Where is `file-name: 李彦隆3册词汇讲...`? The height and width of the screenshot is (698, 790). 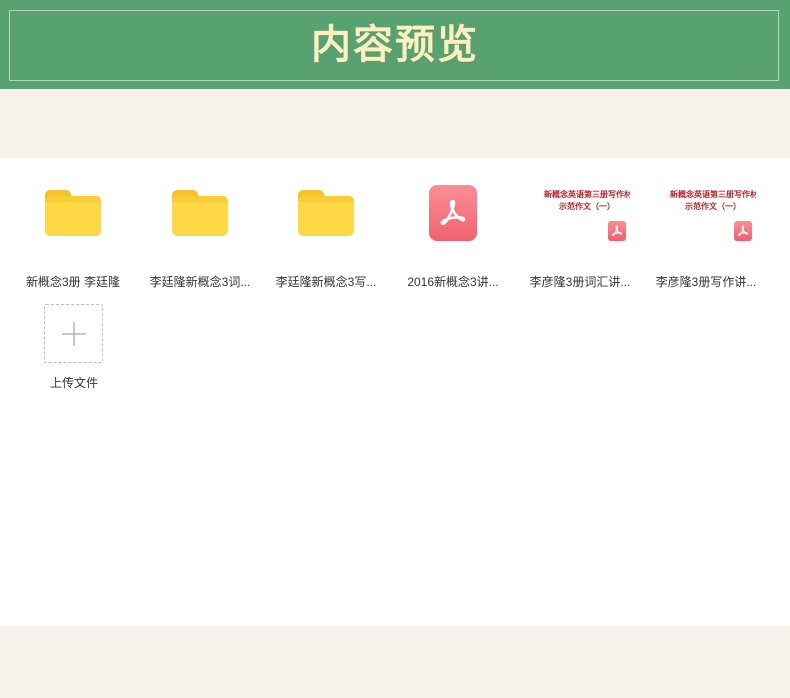 file-name: 李彦隆3册词汇讲... is located at coordinates (580, 282).